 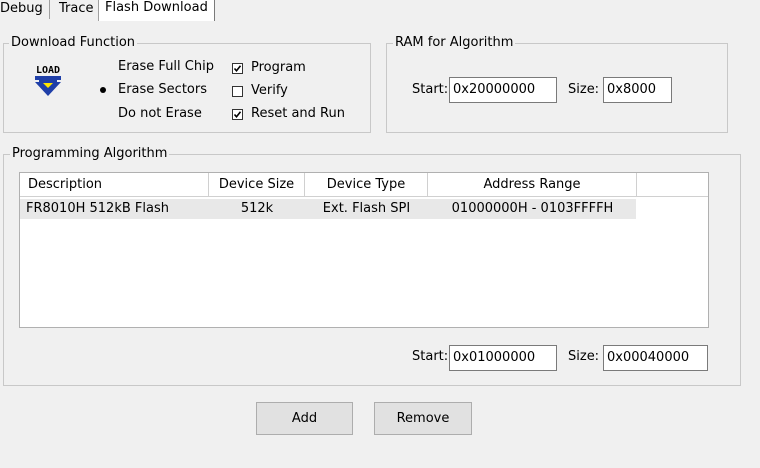 What do you see at coordinates (304, 418) in the screenshot?
I see `add-button: Add` at bounding box center [304, 418].